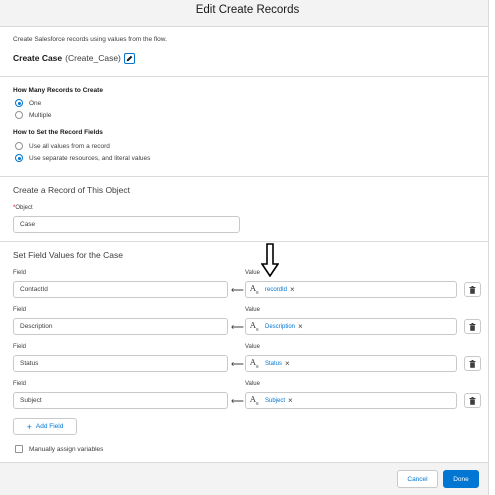  Describe the element at coordinates (58, 90) in the screenshot. I see `how-many-label: How Many Records to Create` at that location.